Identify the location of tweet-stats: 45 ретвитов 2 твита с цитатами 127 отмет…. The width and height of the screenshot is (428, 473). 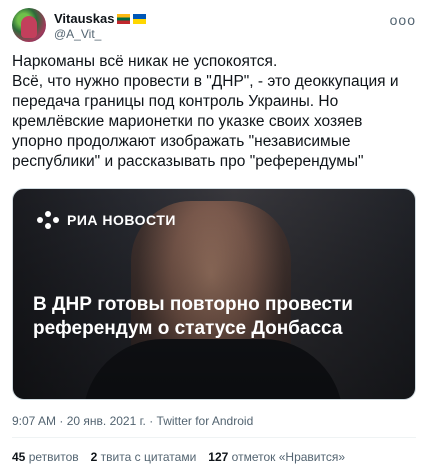
(178, 457).